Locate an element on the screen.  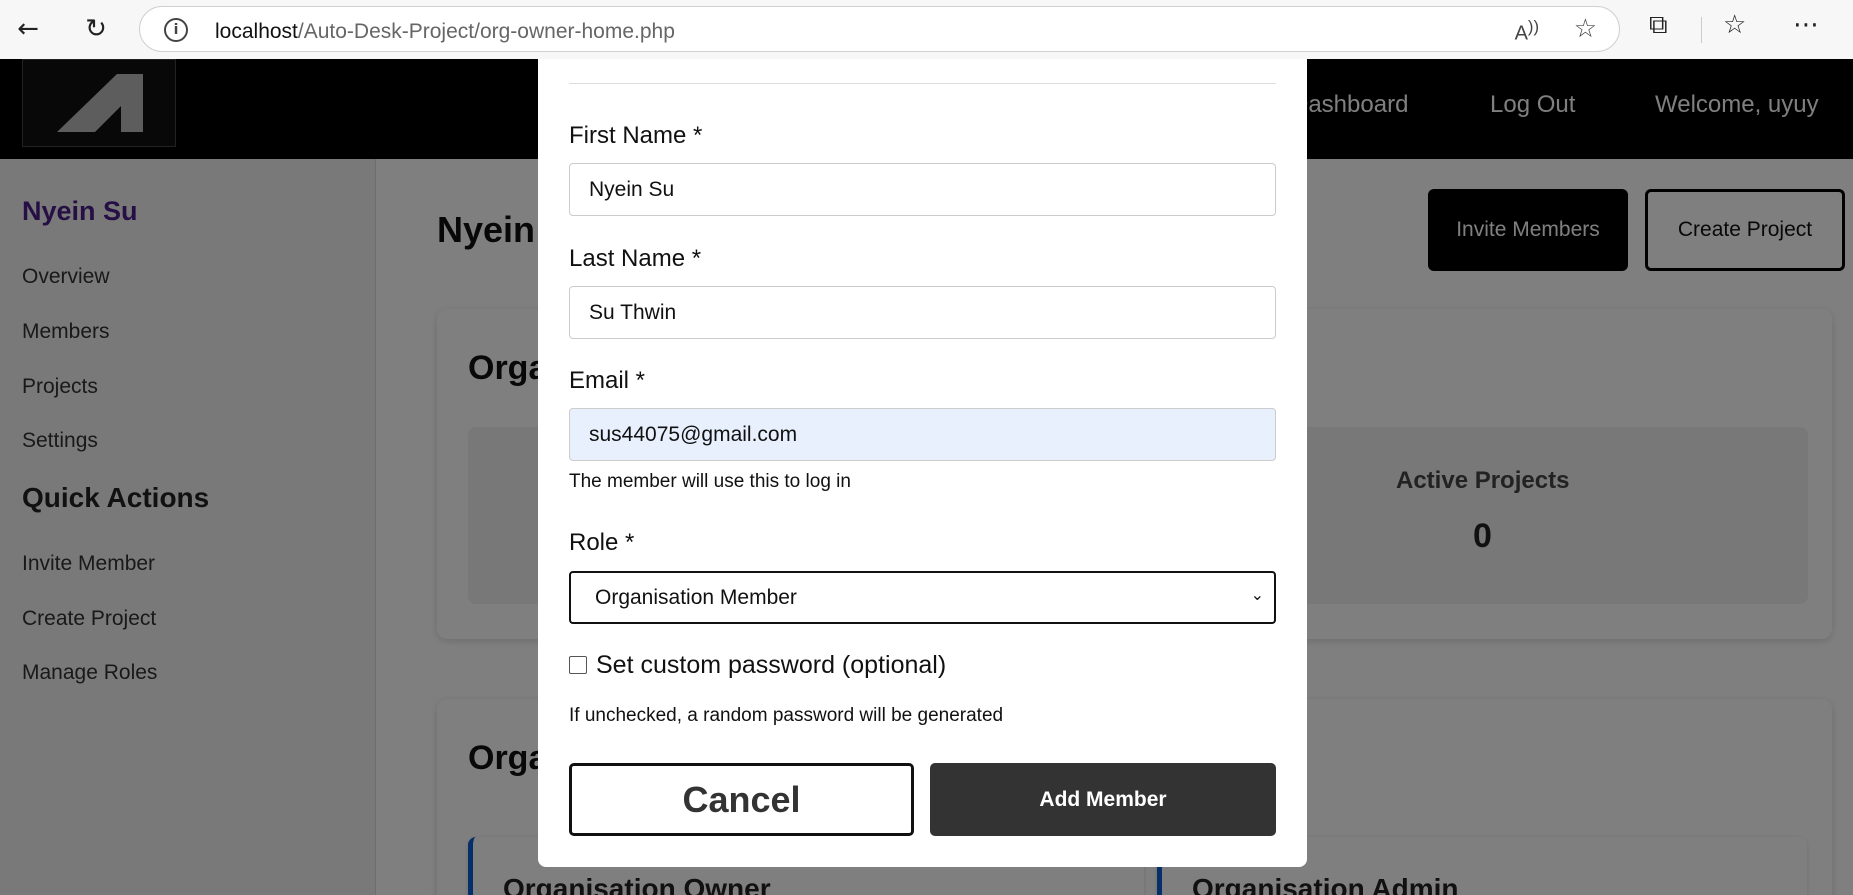
url-path: /Auto-Desk-Project/org-owner-home.php is located at coordinates (486, 31).